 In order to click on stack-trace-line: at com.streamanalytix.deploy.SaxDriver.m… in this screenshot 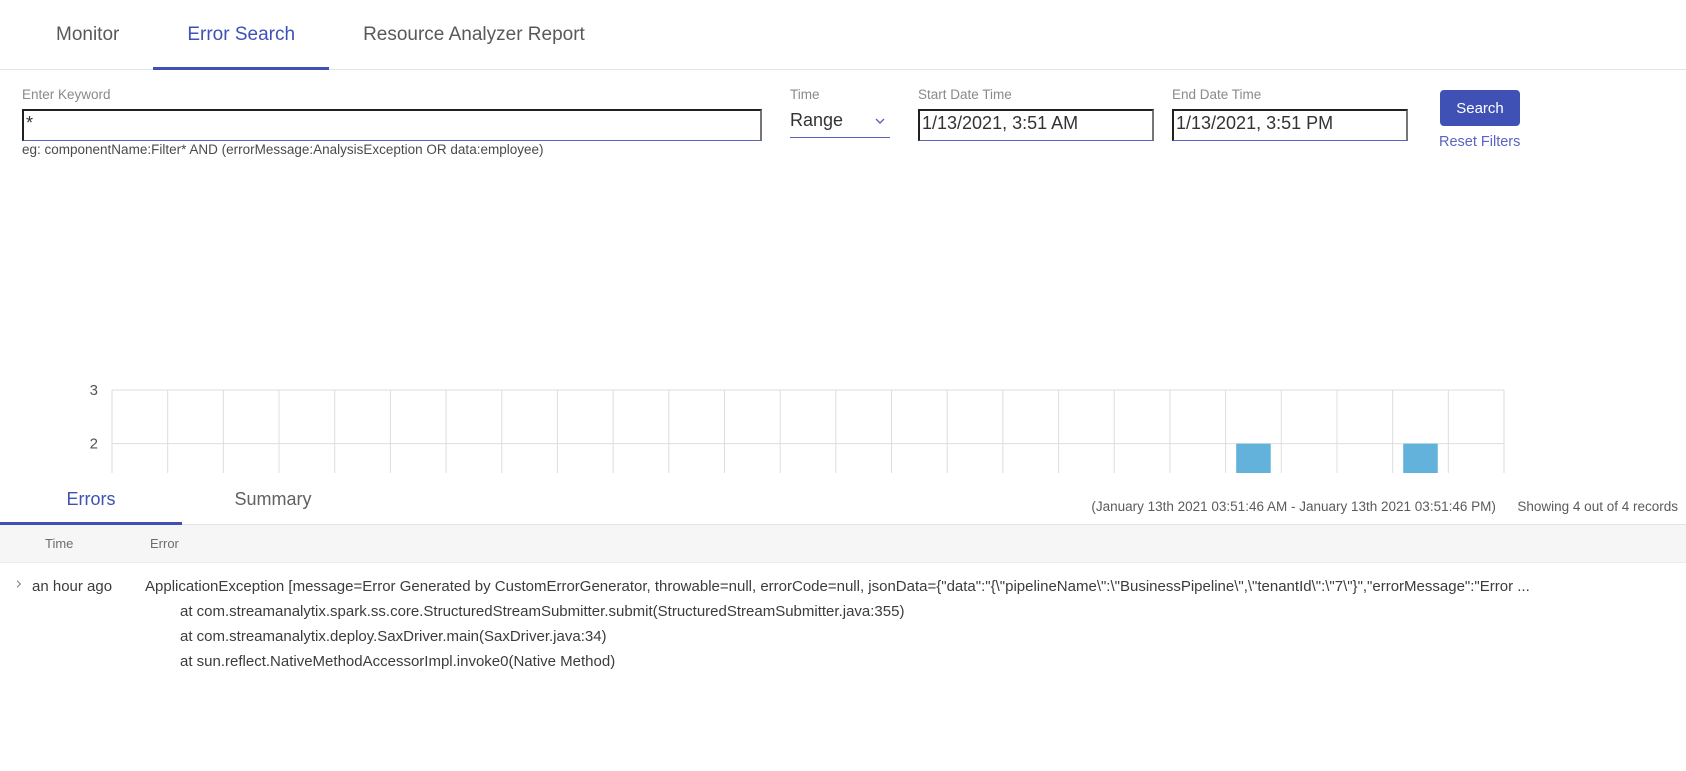, I will do `click(393, 636)`.